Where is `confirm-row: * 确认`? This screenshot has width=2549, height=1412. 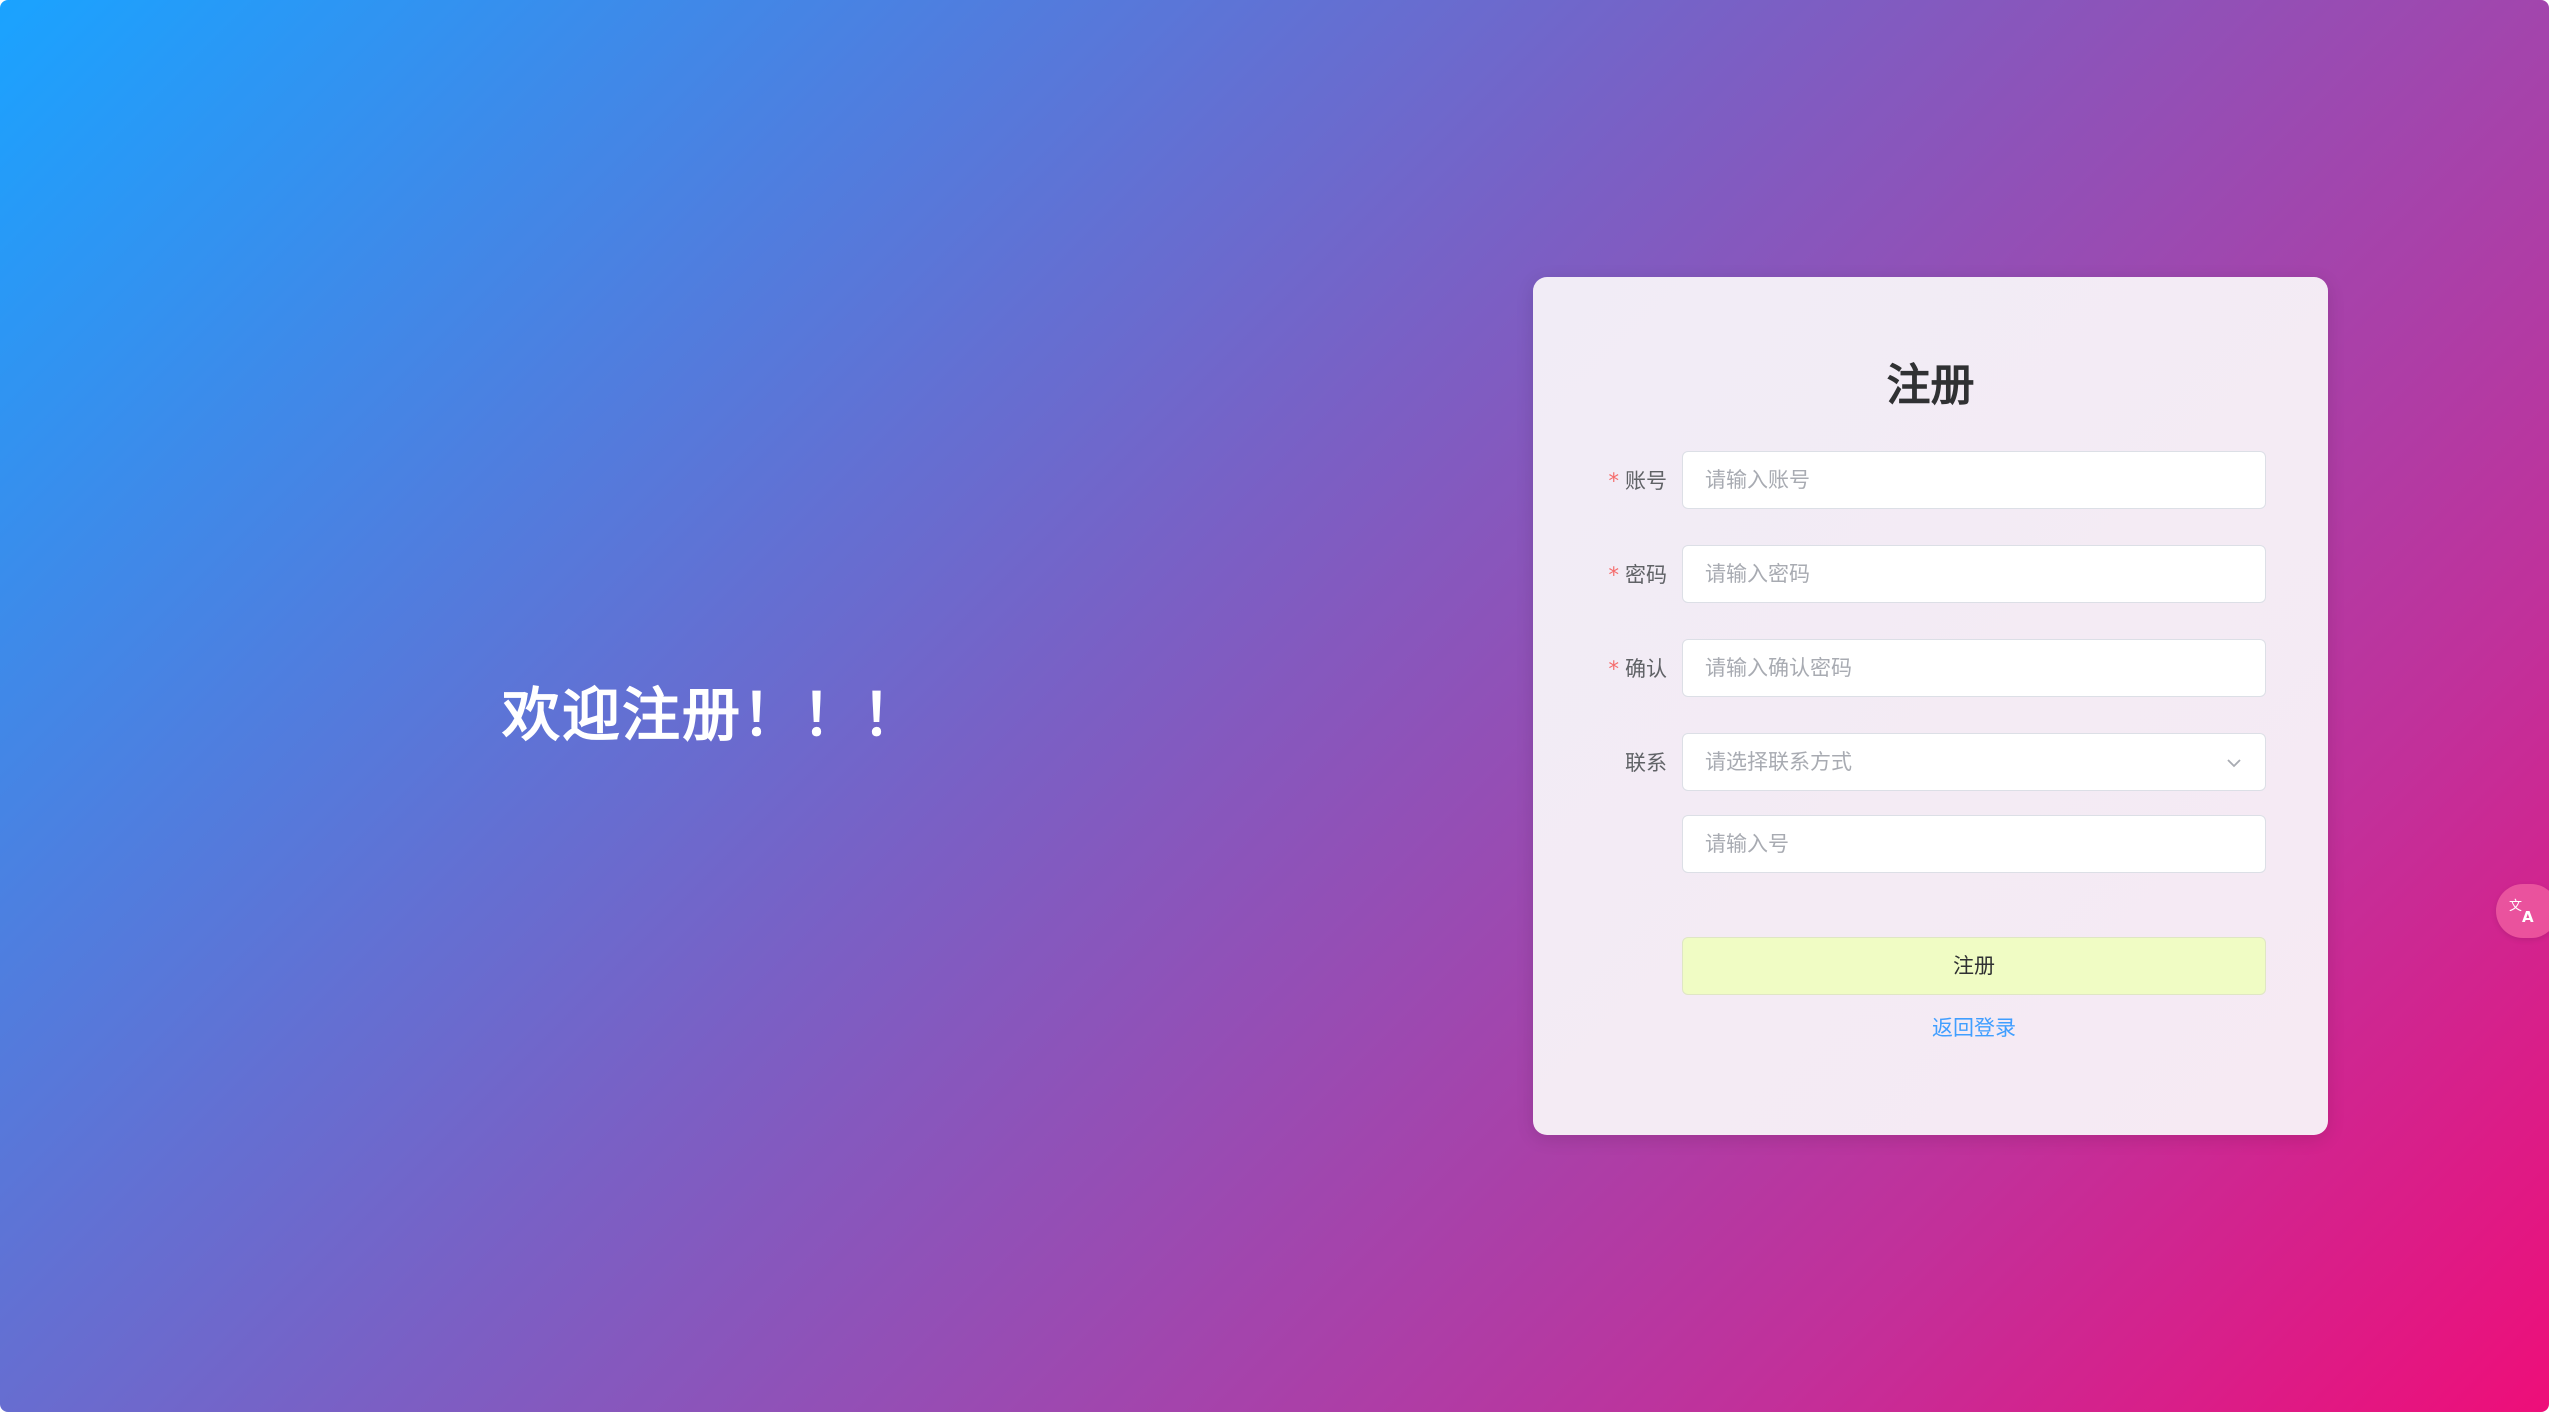 confirm-row: * 确认 is located at coordinates (1930, 669).